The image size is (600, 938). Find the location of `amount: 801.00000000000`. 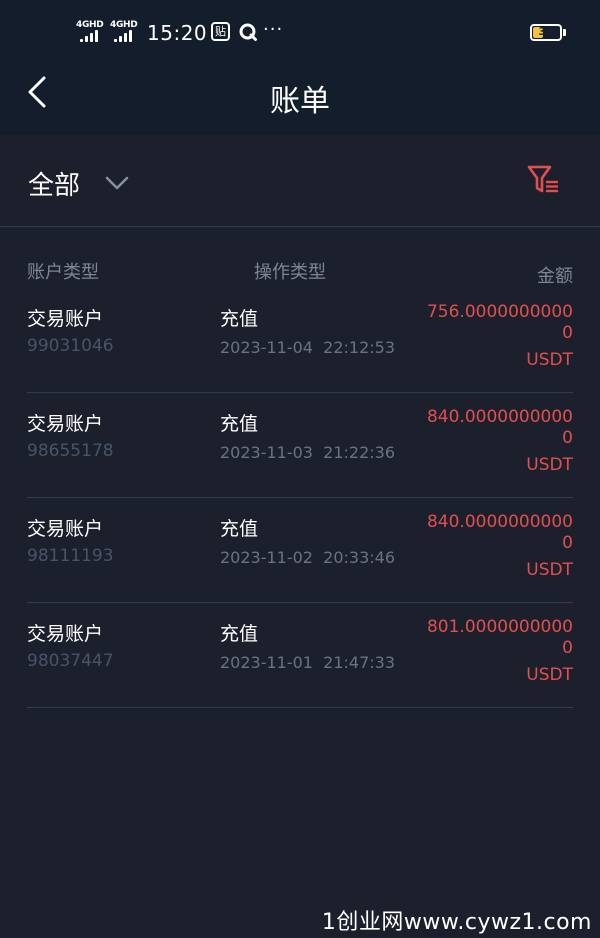

amount: 801.00000000000 is located at coordinates (499, 637).